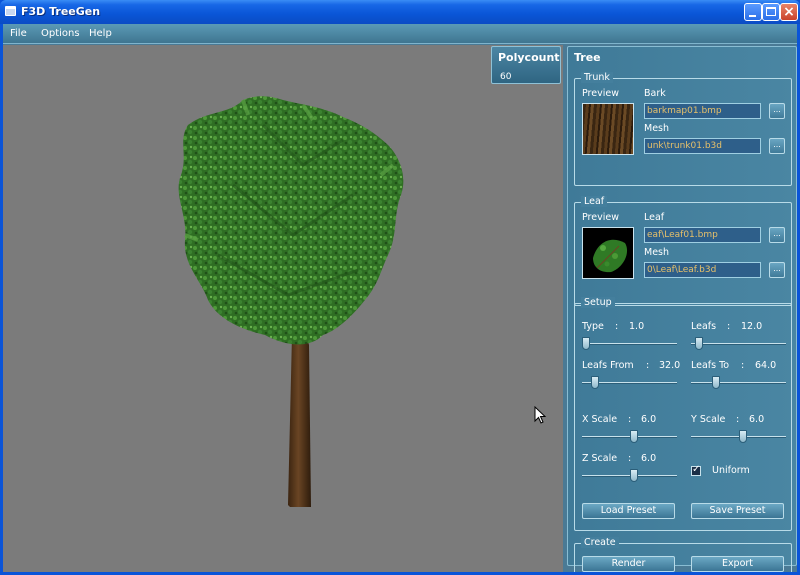 The height and width of the screenshot is (575, 800). What do you see at coordinates (540, 415) in the screenshot?
I see `mouse-cursor-icon` at bounding box center [540, 415].